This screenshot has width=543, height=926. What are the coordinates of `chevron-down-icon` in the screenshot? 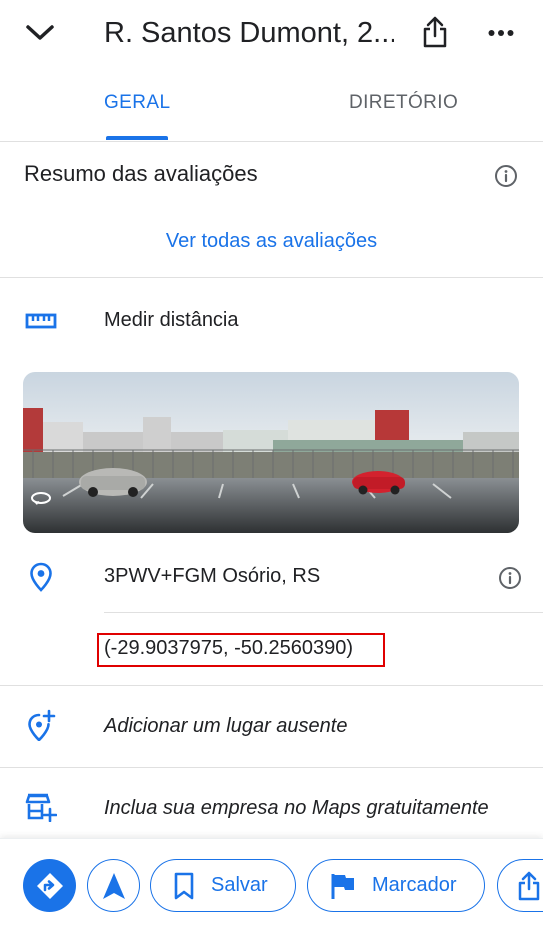 It's located at (40, 32).